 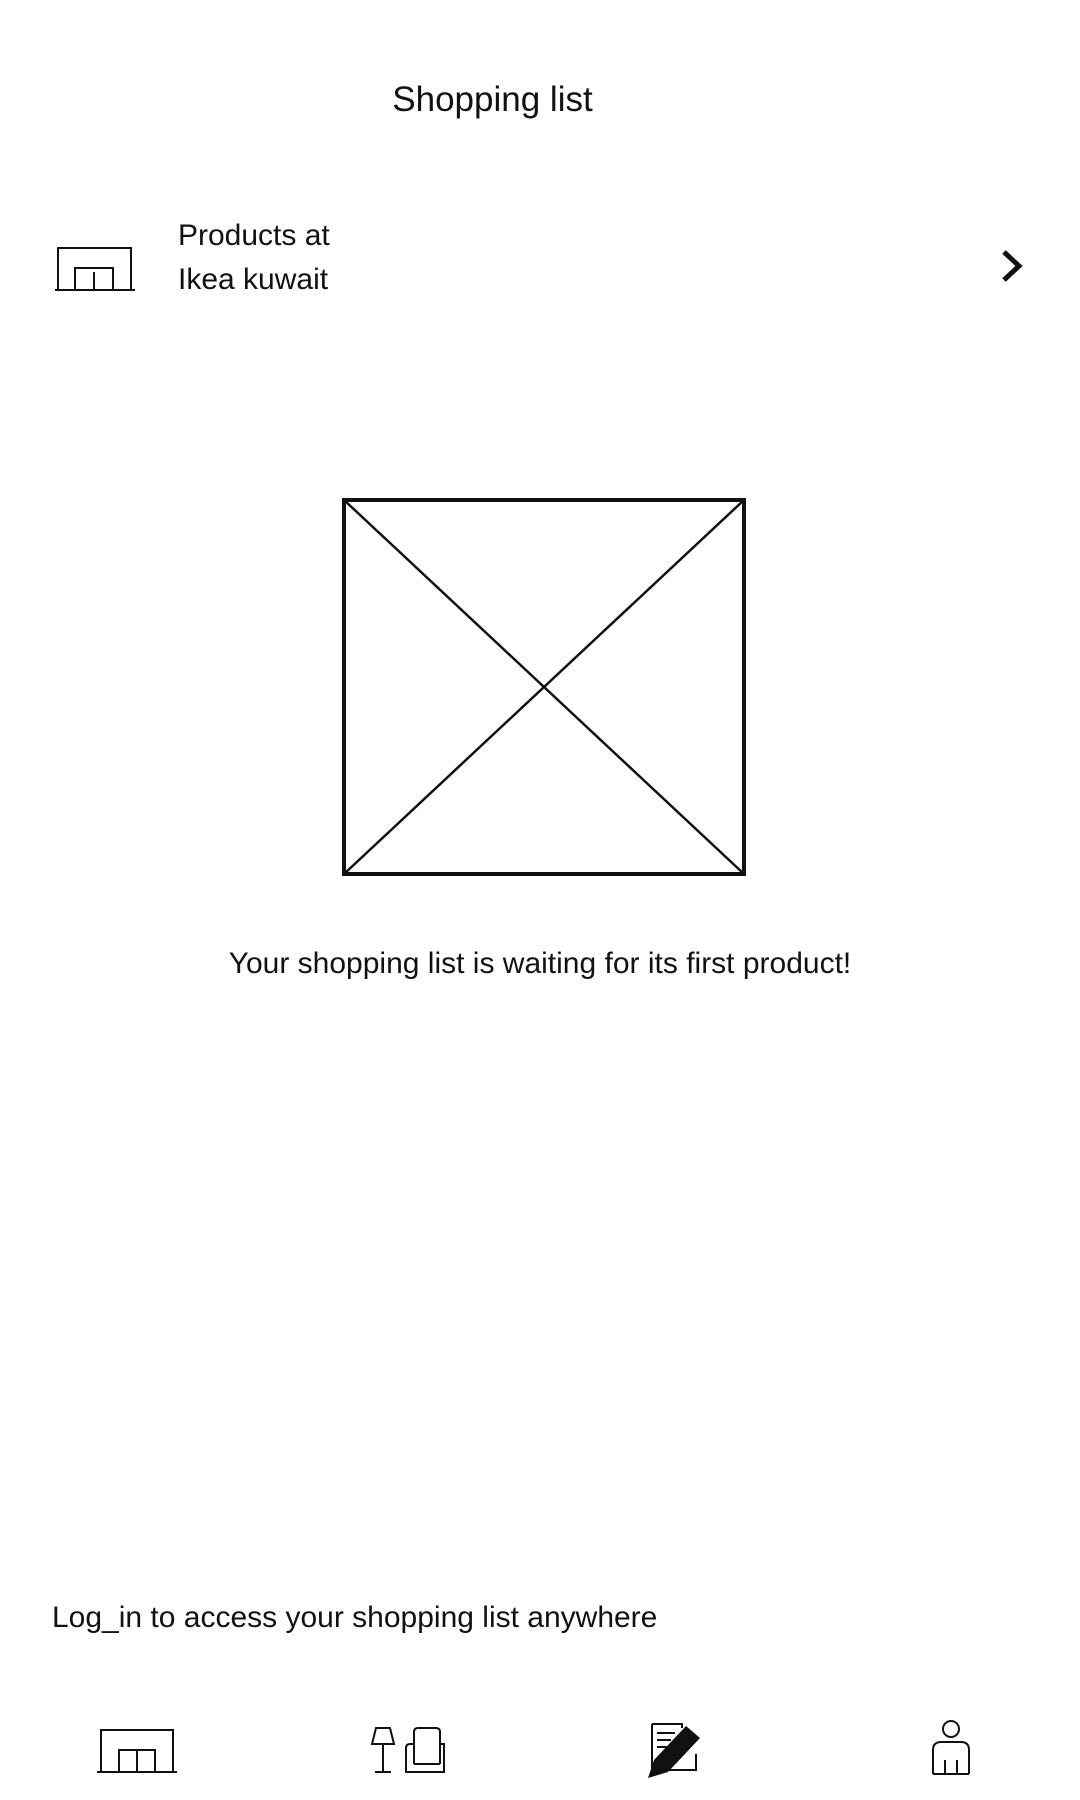 I want to click on nav-home, so click(x=137, y=1750).